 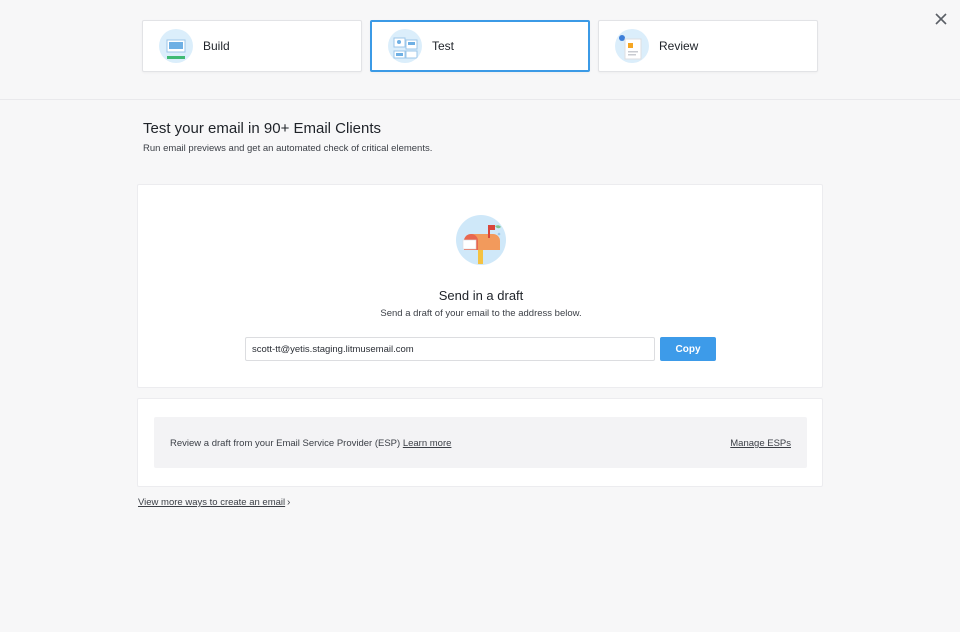 I want to click on close-icon, so click(x=941, y=19).